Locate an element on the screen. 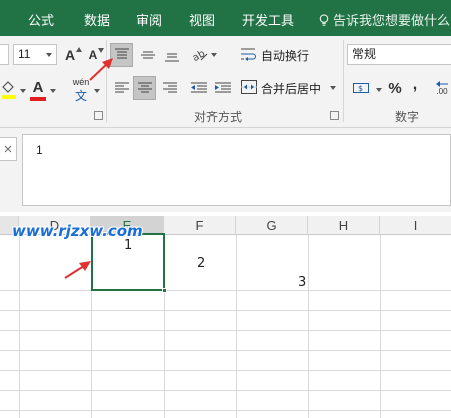 This screenshot has height=418, width=451. cell-f-value: 2 is located at coordinates (201, 263).